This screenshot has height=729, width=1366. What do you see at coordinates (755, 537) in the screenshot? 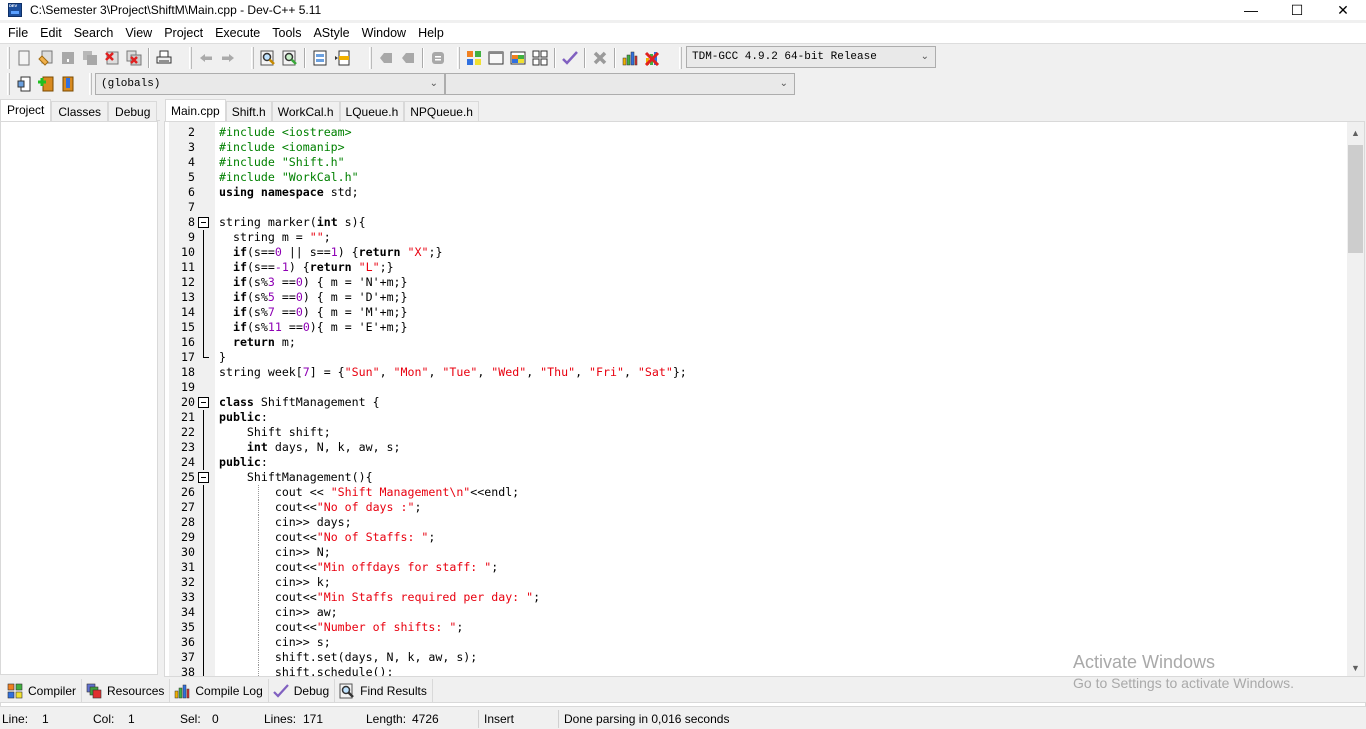
I see `code-line: 29 cout<<"No of Staffs: ";` at bounding box center [755, 537].